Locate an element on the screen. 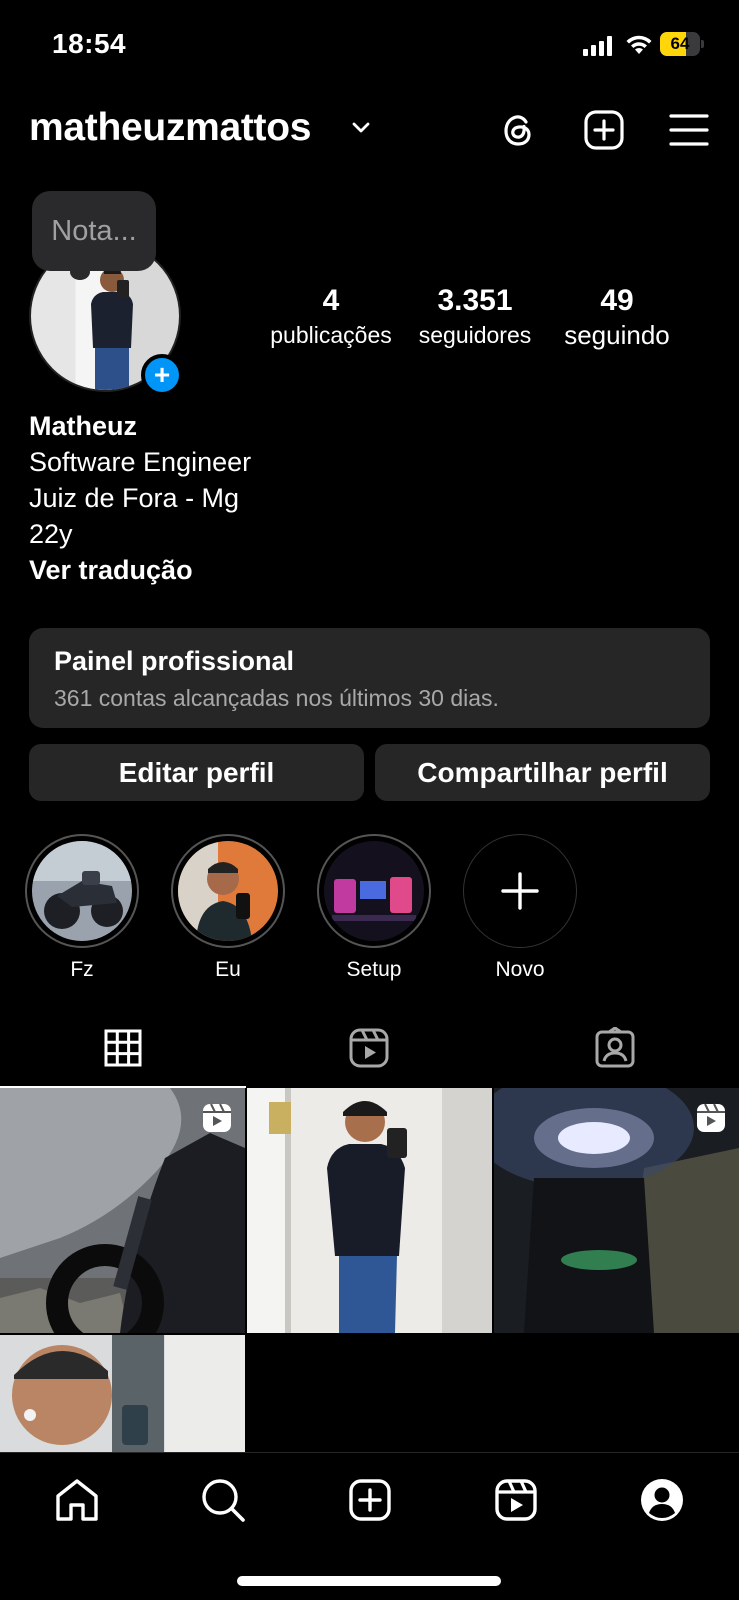  nav-home is located at coordinates (77, 1500).